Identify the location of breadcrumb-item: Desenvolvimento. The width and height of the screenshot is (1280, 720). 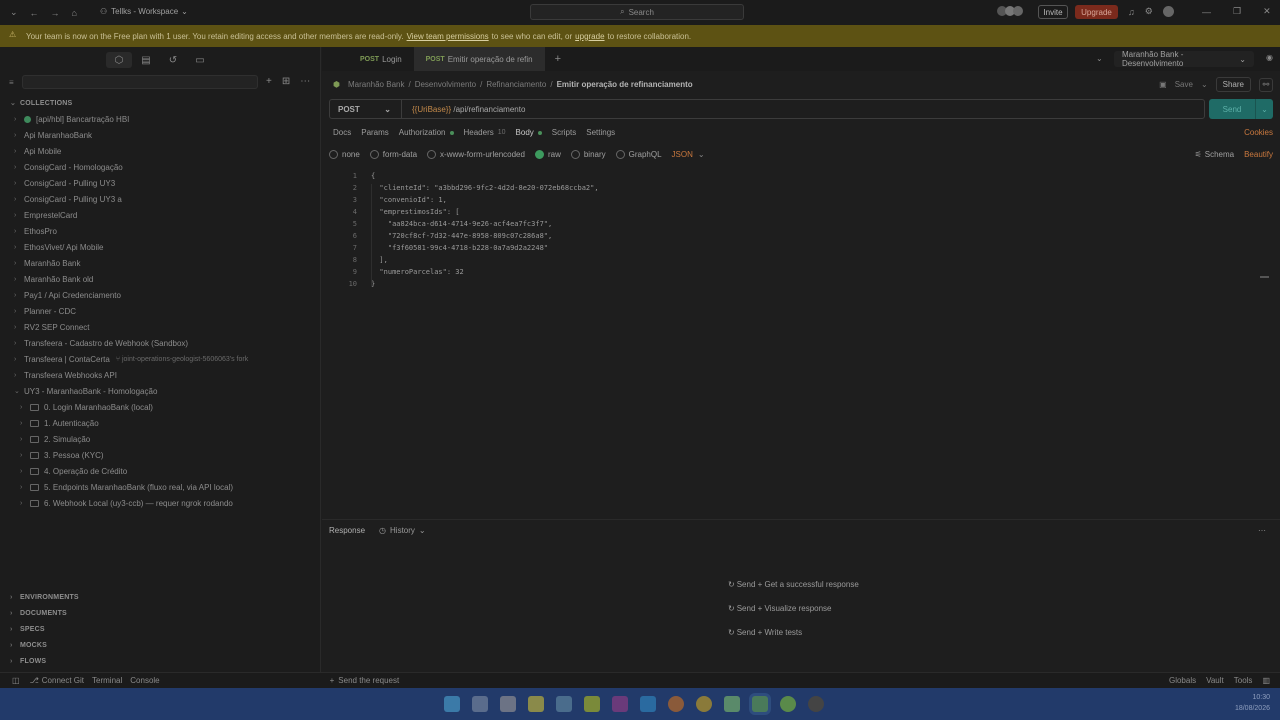
(445, 84).